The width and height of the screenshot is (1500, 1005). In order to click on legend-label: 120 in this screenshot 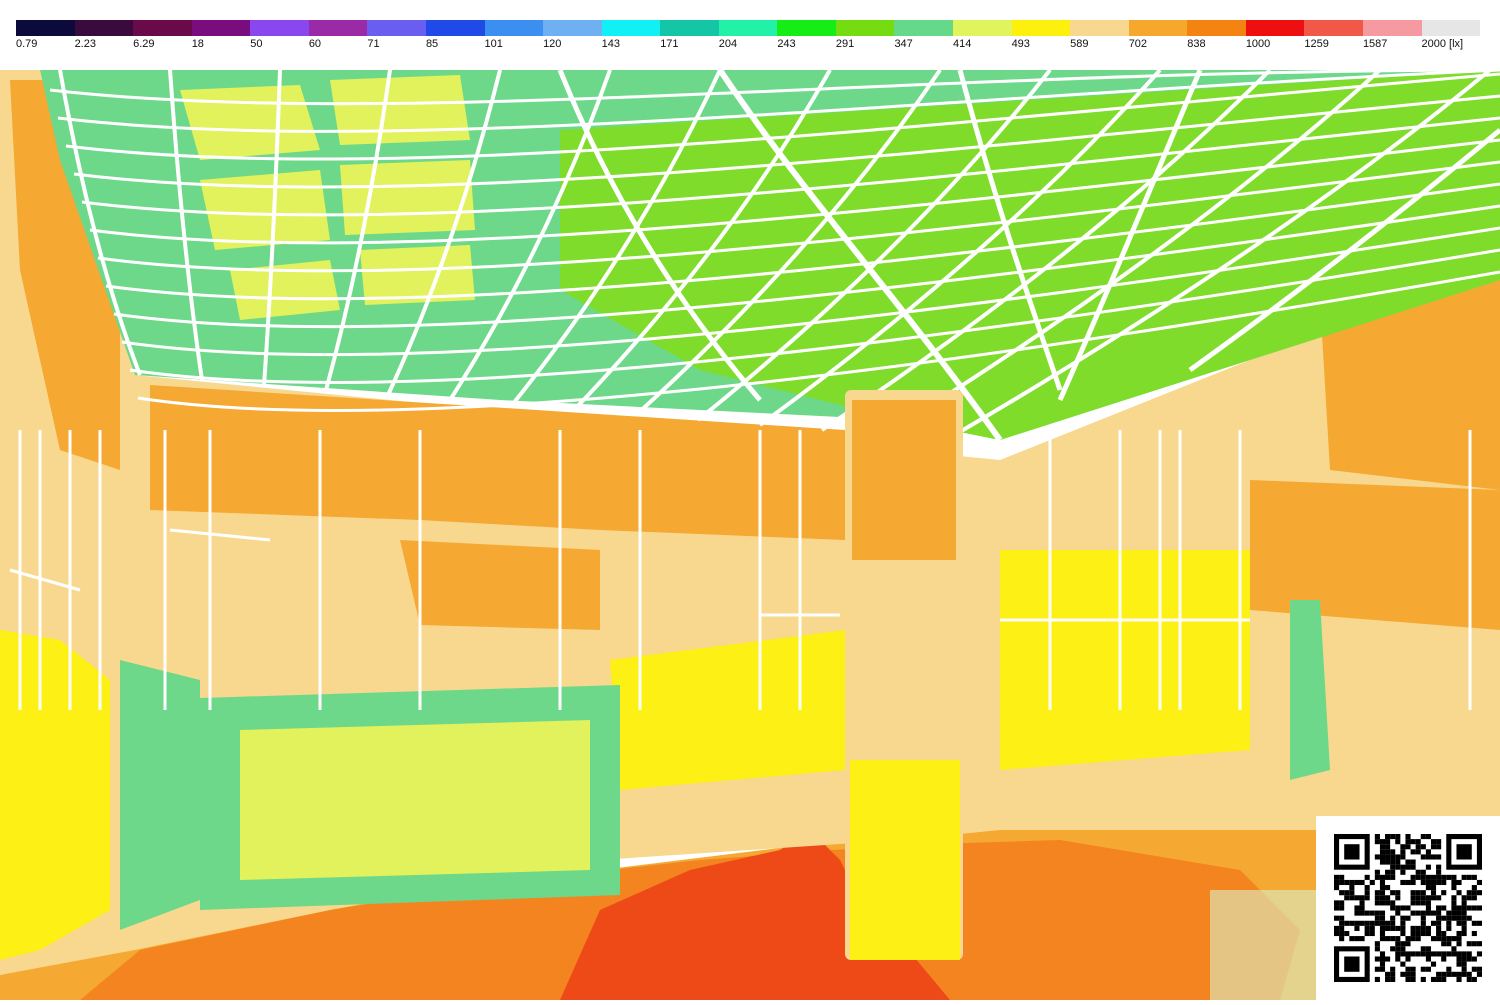, I will do `click(552, 44)`.